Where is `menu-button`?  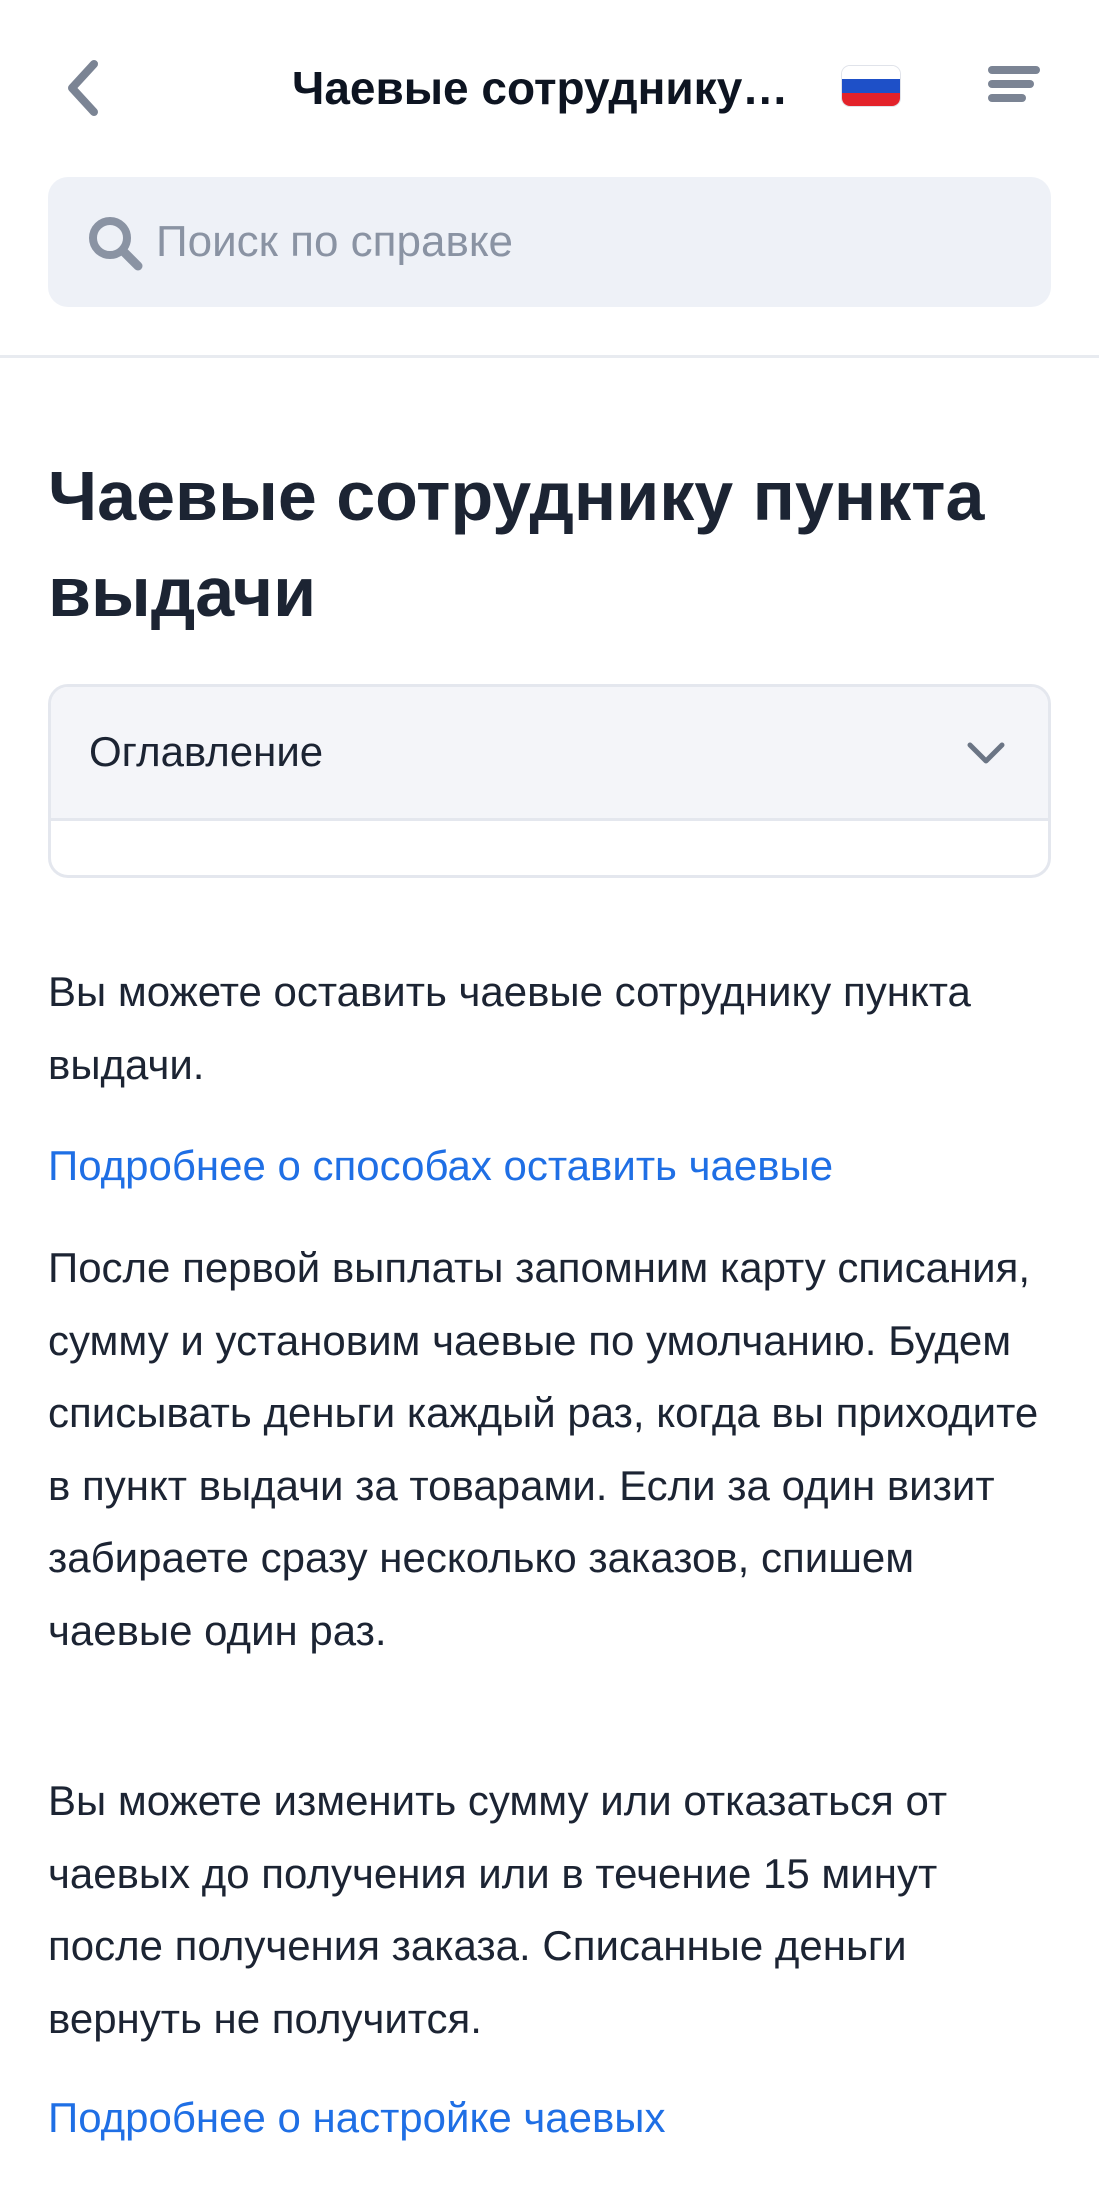
menu-button is located at coordinates (1014, 84).